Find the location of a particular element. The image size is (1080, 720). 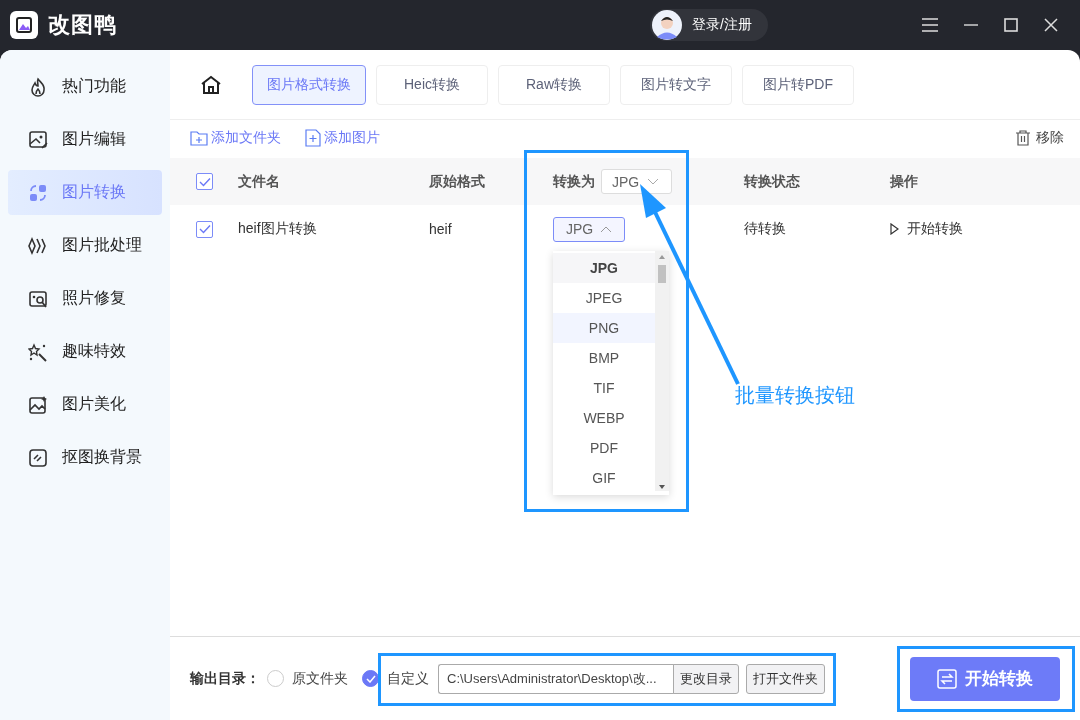

remove-button: 移除 is located at coordinates (1040, 138).